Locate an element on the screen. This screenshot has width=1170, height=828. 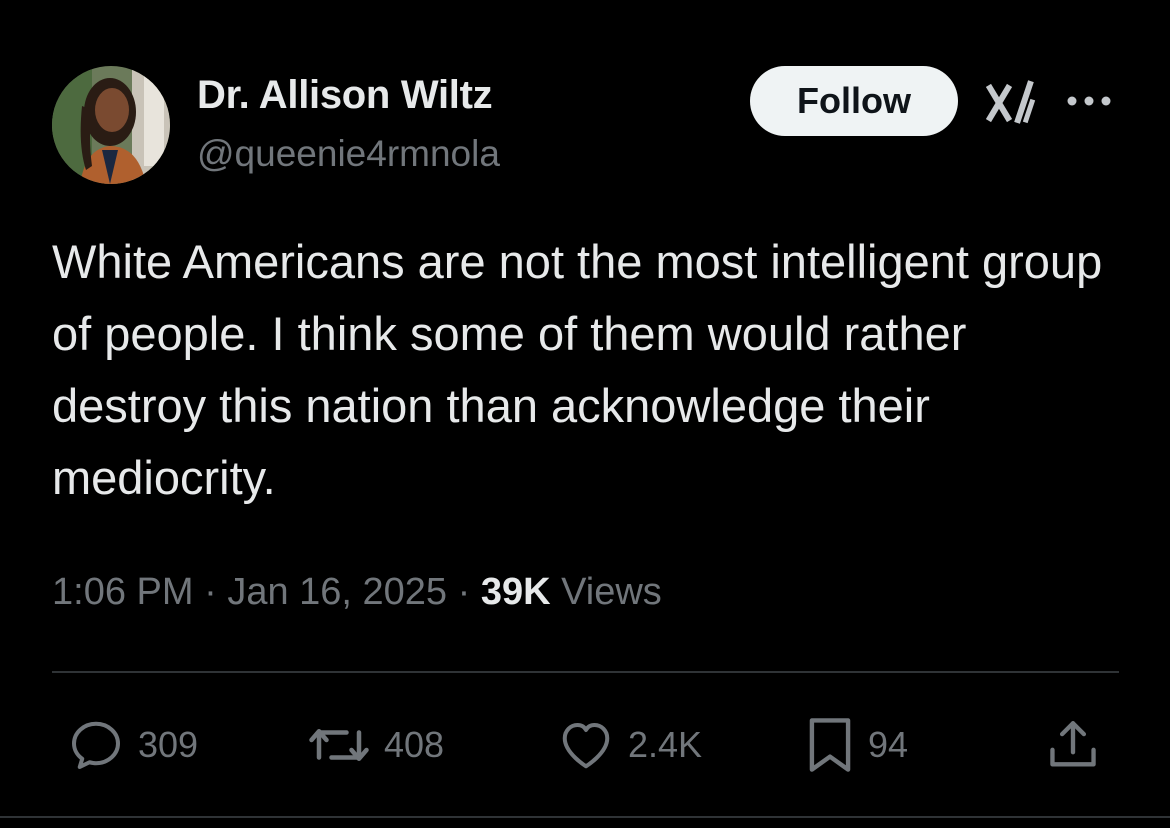
share-icon is located at coordinates (1073, 744).